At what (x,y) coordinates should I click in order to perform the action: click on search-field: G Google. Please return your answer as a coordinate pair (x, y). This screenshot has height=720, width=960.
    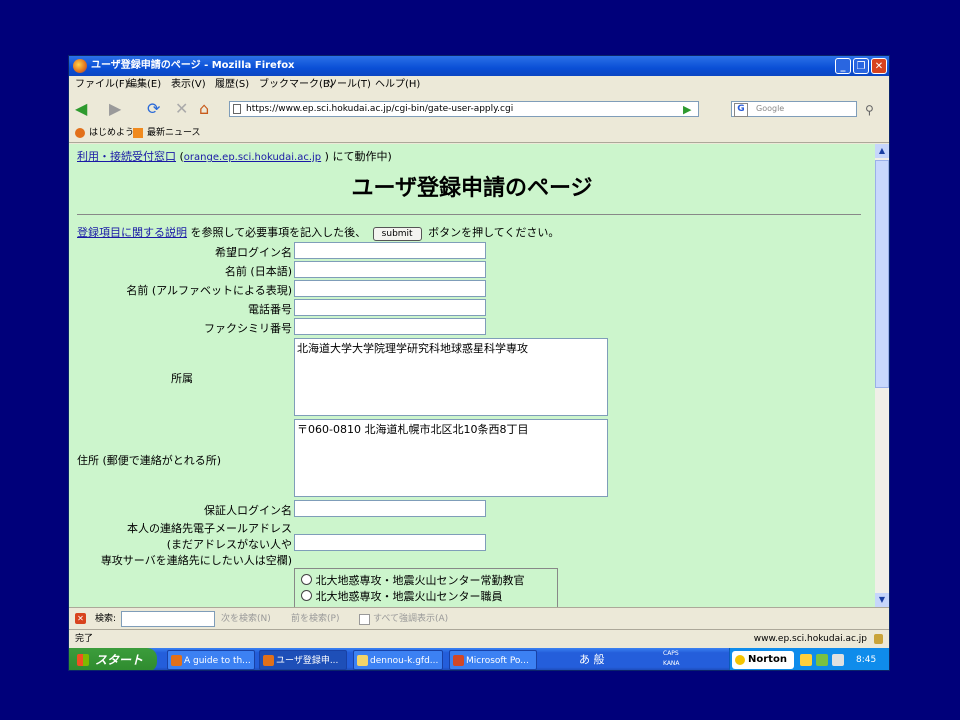
    Looking at the image, I should click on (794, 109).